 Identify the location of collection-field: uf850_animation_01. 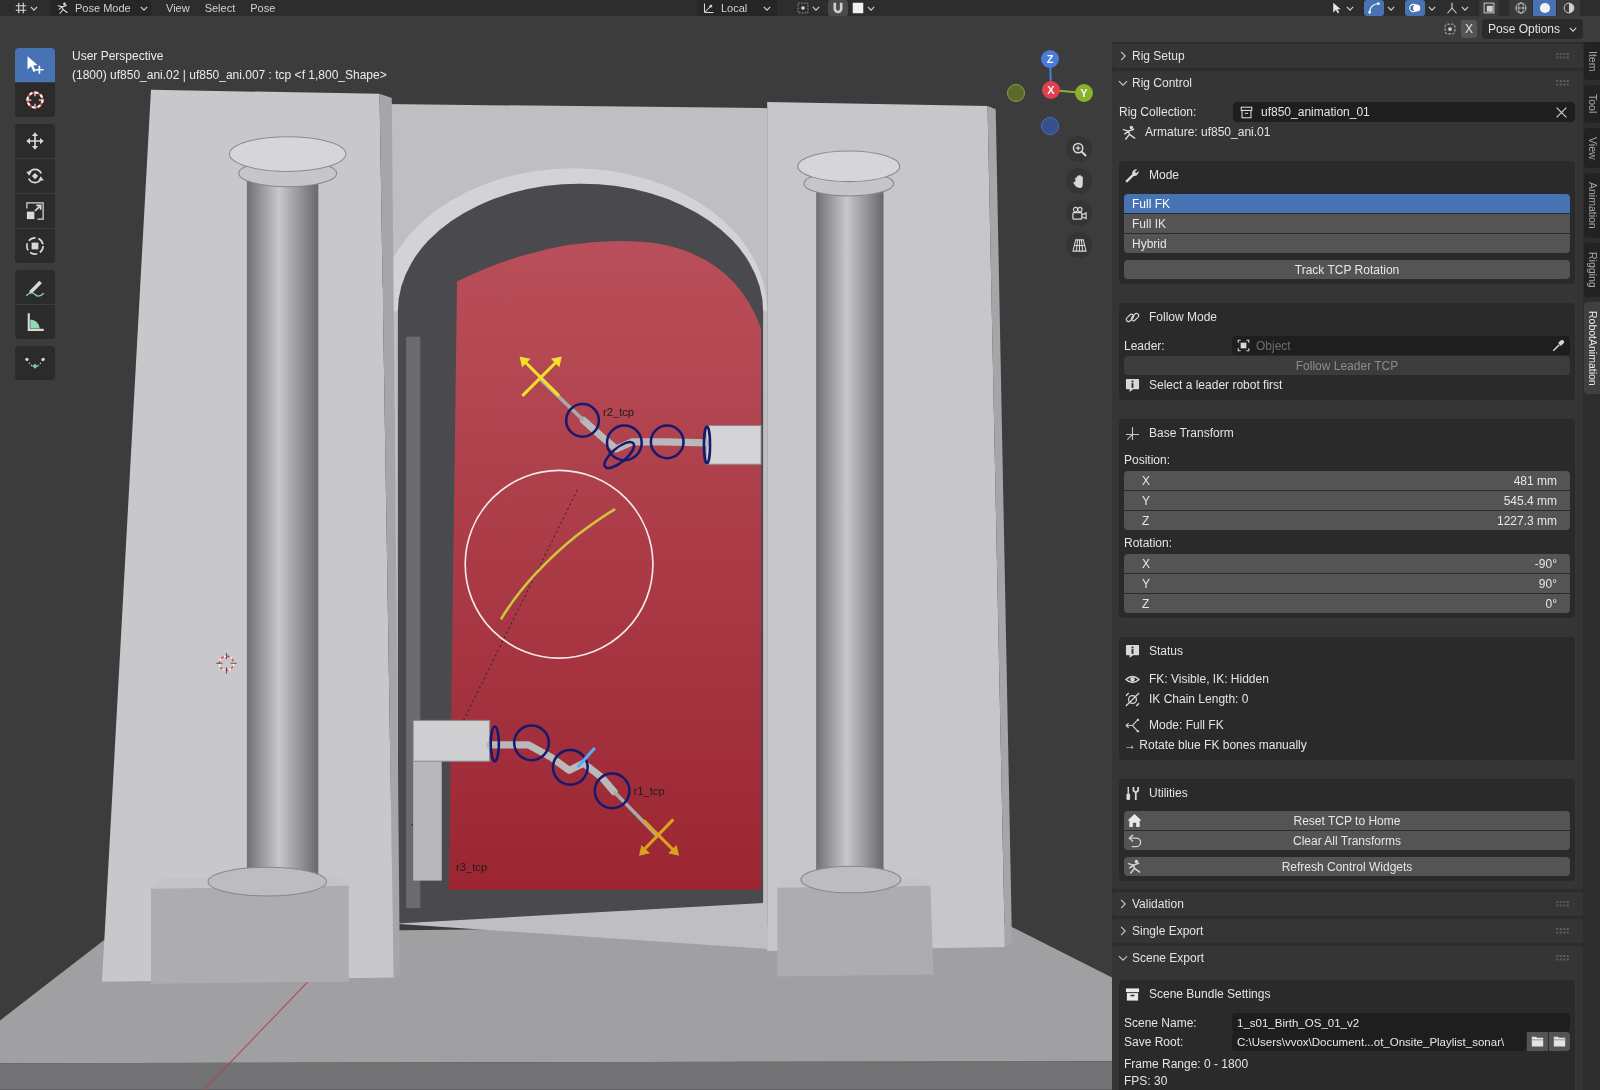
(1404, 112).